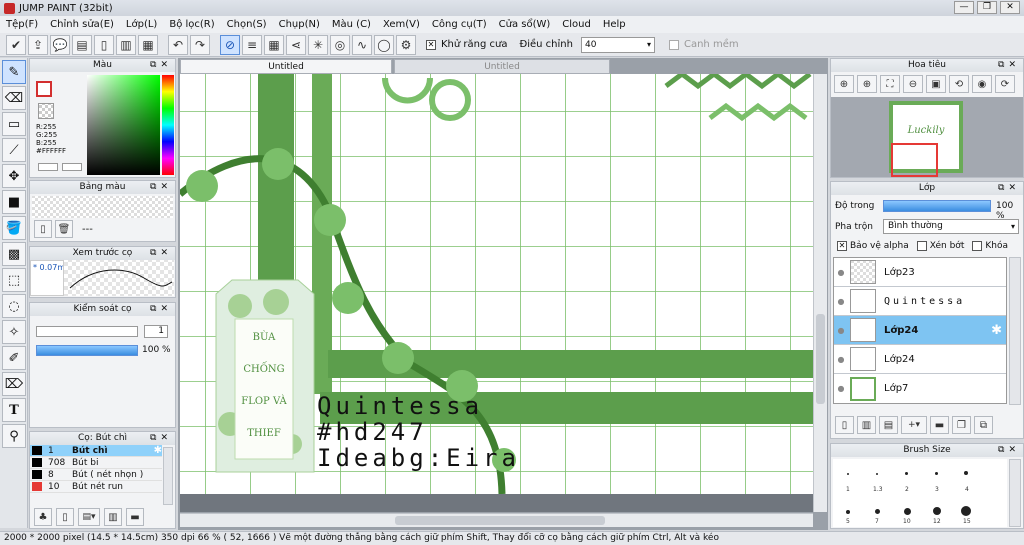  What do you see at coordinates (96, 463) in the screenshot?
I see `brush-item: 708 Bút bi` at bounding box center [96, 463].